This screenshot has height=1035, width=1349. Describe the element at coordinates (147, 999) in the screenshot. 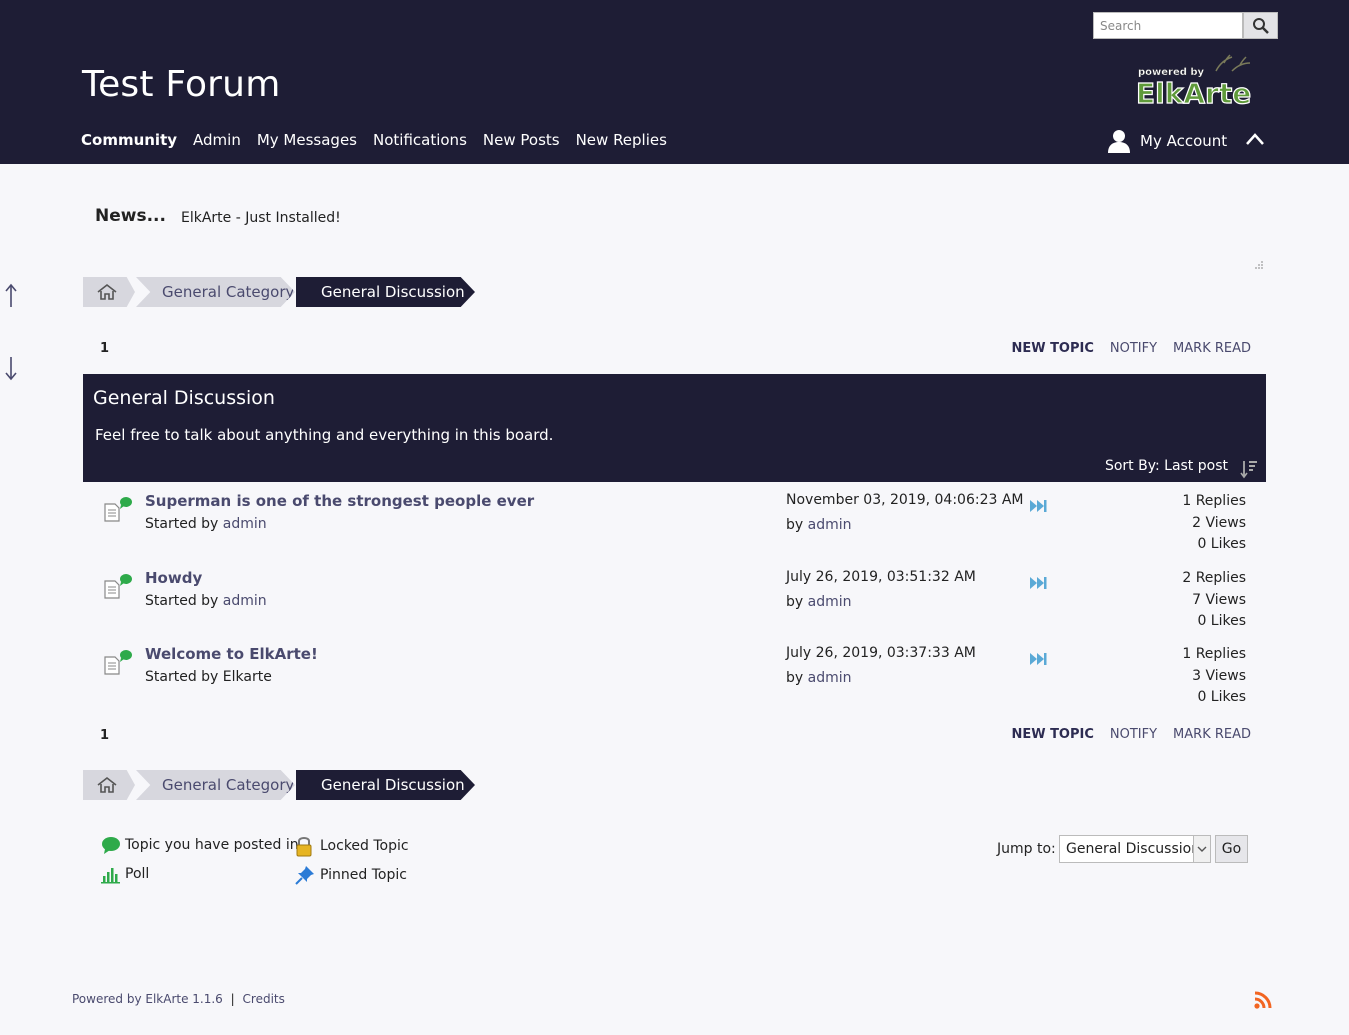

I see `powered-by-link: Powered by ElkArte 1.1.6` at that location.